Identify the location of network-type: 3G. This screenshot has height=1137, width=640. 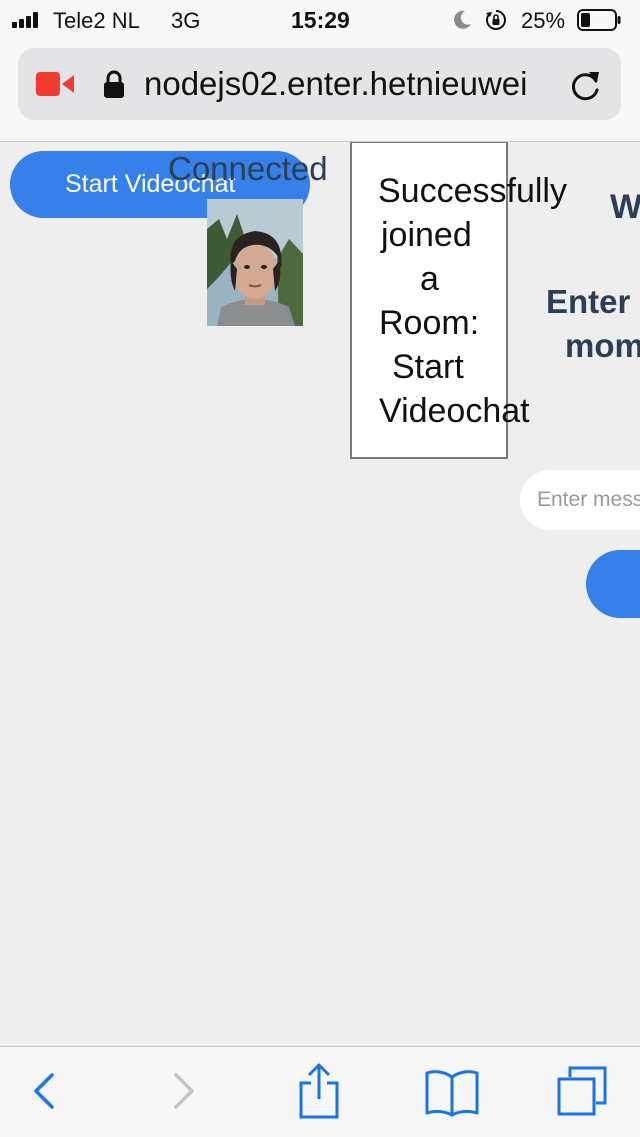
(186, 20).